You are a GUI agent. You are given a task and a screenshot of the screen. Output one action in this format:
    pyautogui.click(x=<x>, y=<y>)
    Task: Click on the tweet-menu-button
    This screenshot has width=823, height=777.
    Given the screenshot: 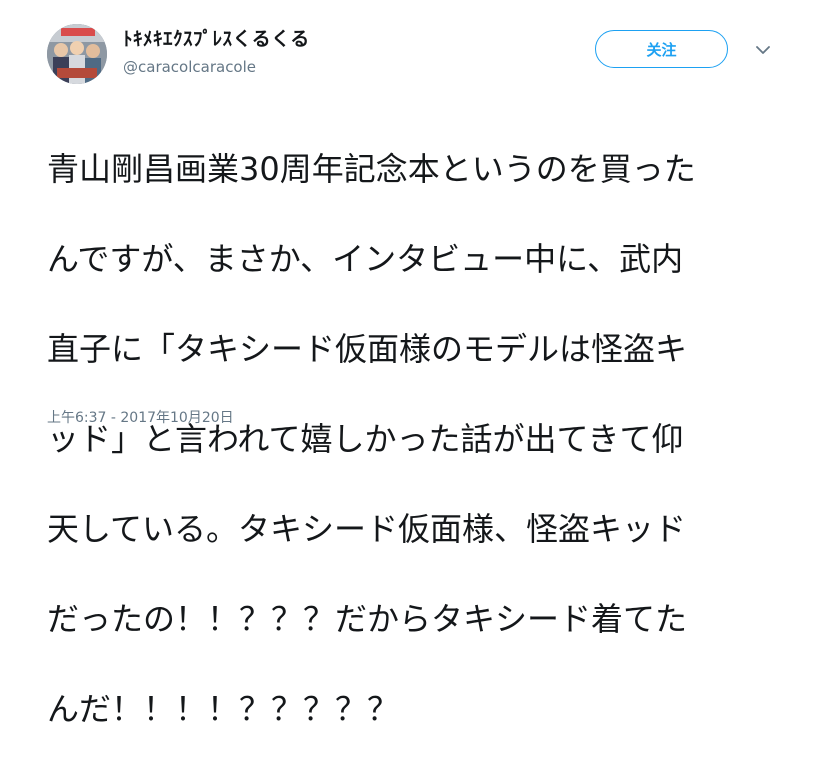 What is the action you would take?
    pyautogui.click(x=763, y=50)
    